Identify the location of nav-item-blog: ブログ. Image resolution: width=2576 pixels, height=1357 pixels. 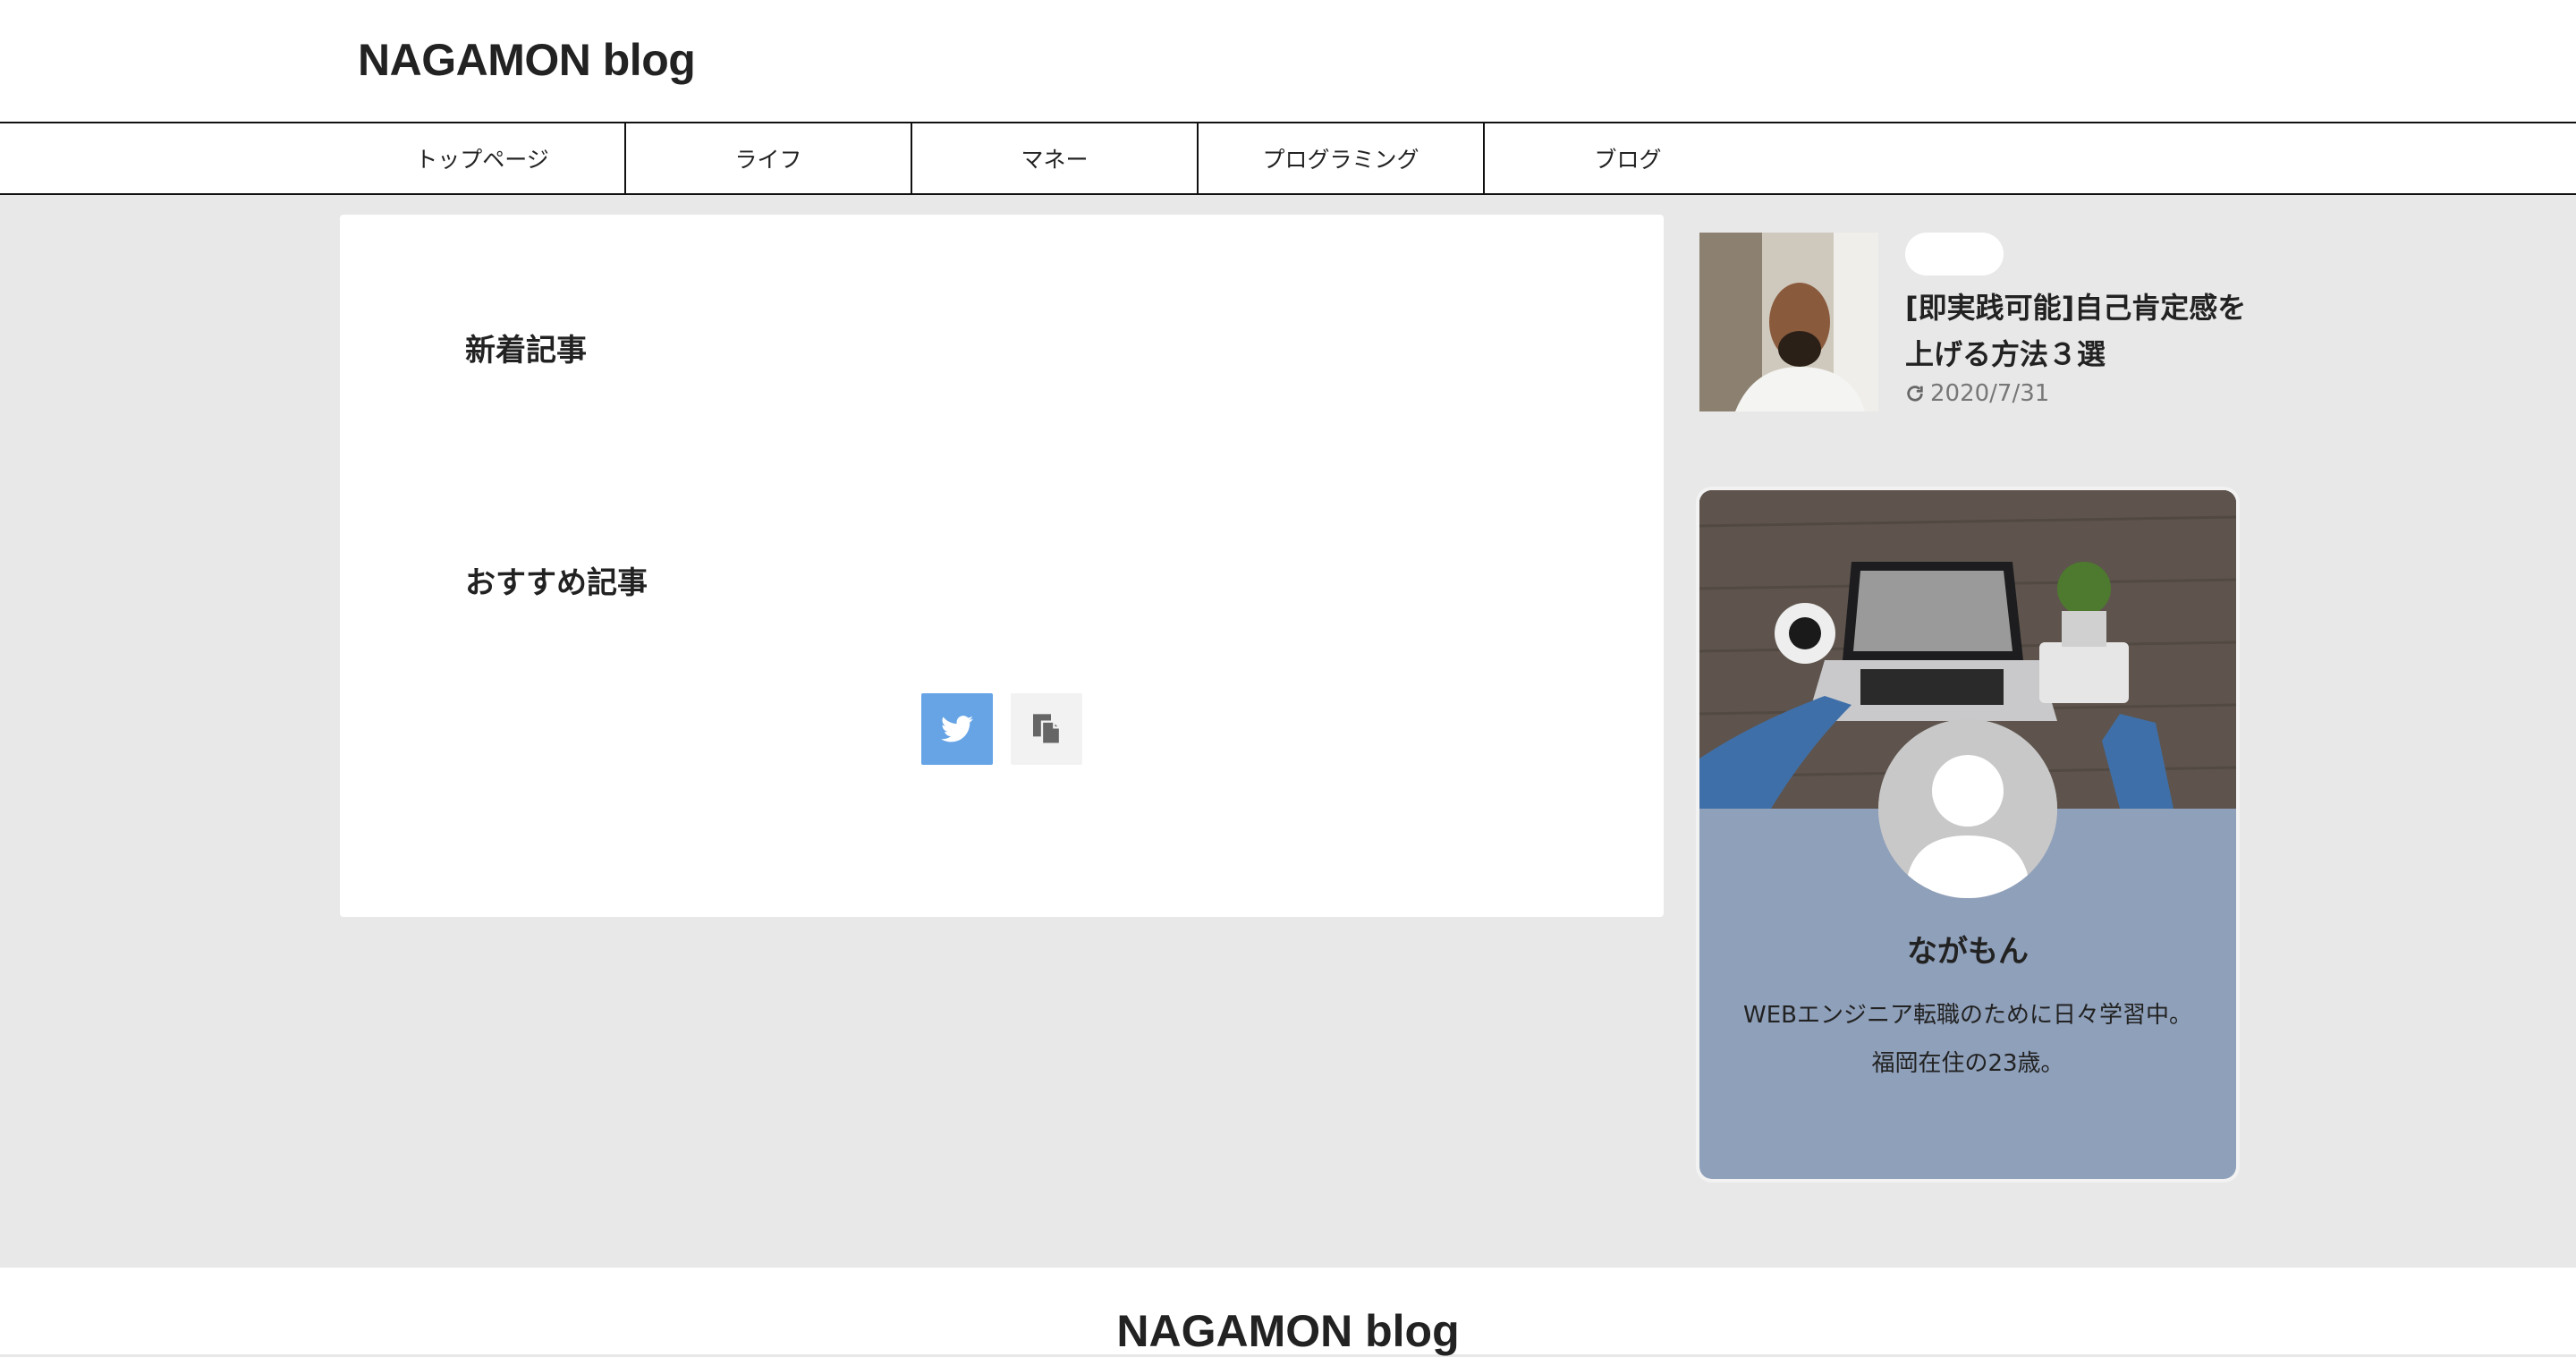
(1628, 158).